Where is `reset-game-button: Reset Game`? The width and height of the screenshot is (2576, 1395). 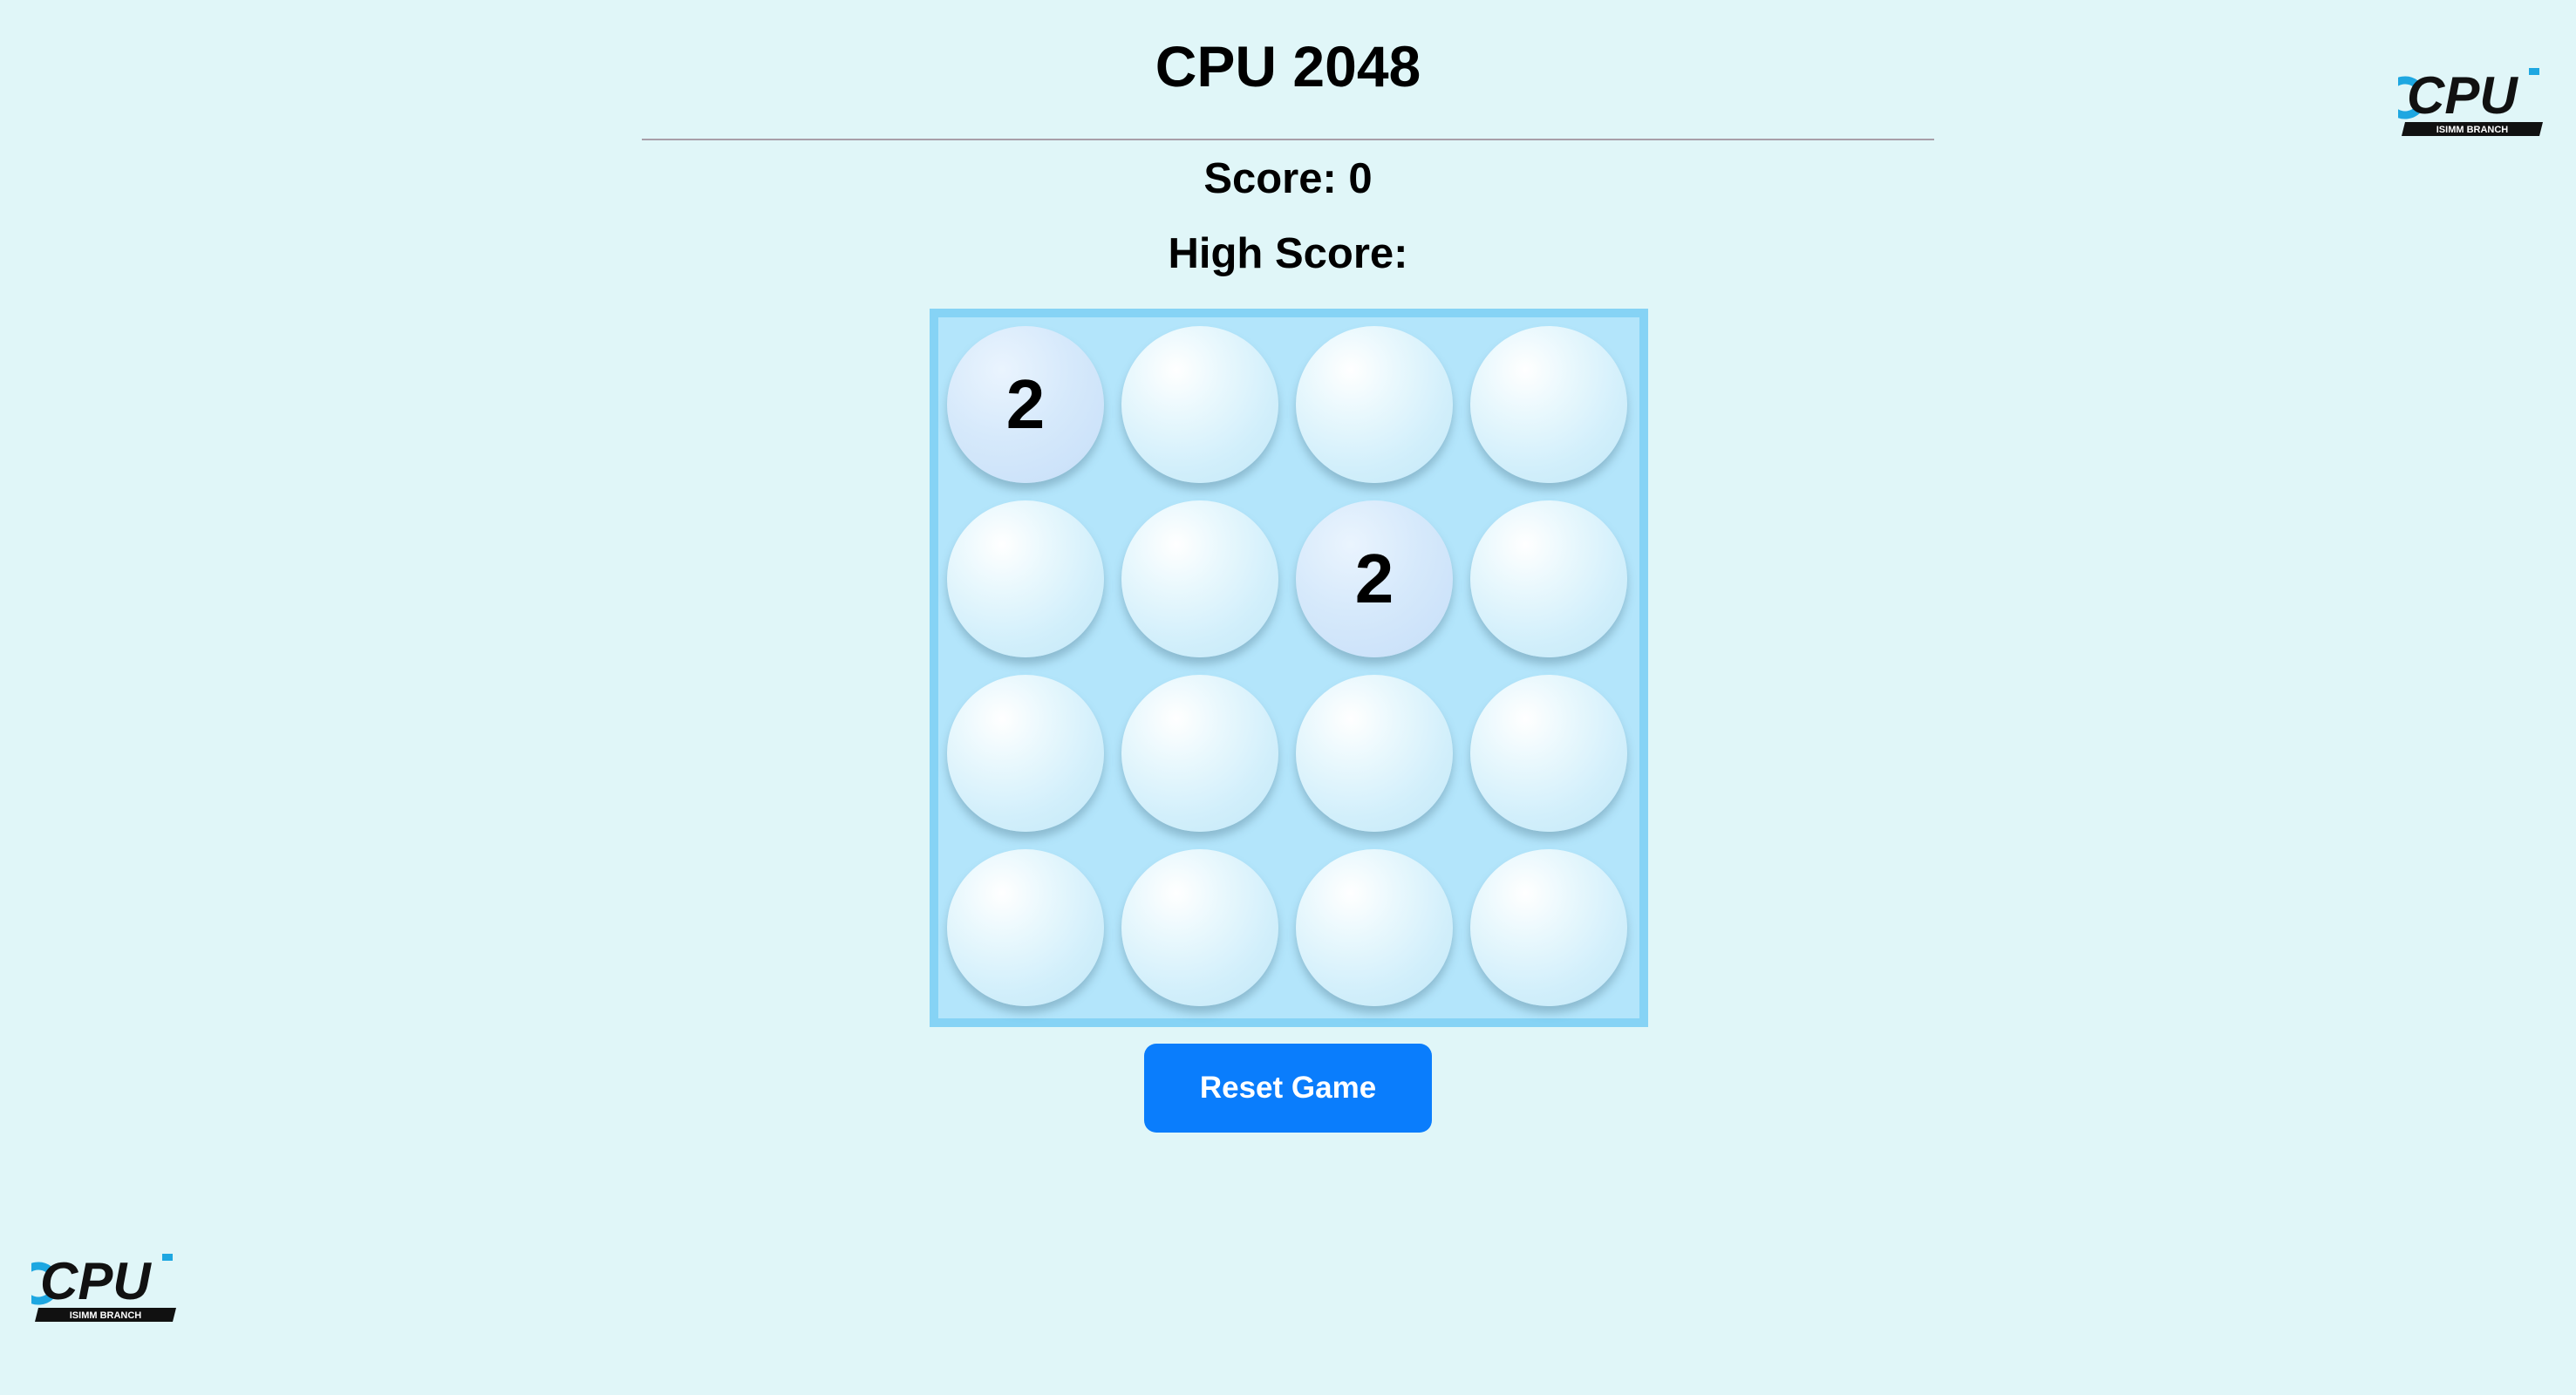 reset-game-button: Reset Game is located at coordinates (1288, 1088).